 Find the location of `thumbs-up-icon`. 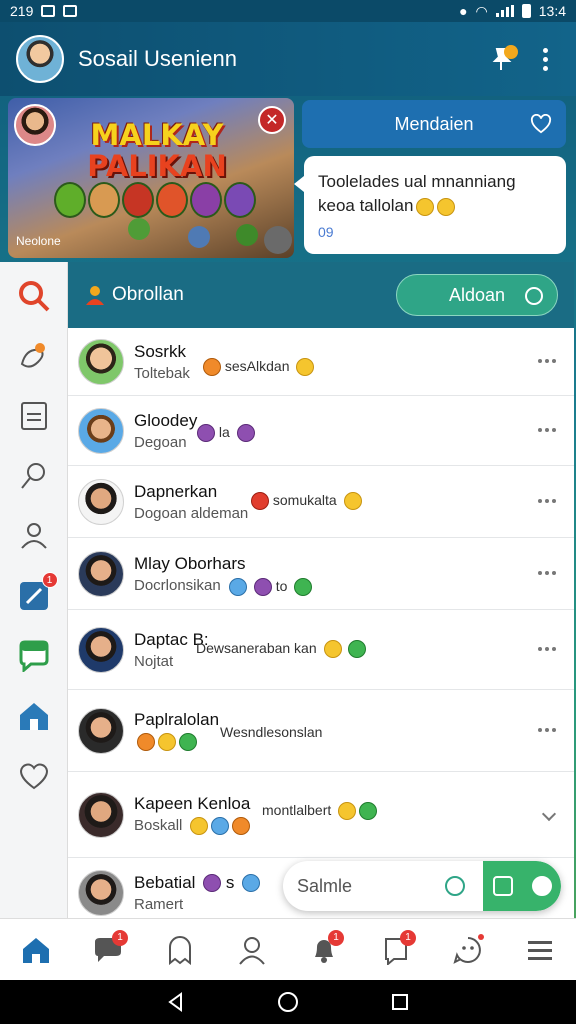

thumbs-up-icon is located at coordinates (305, 367).